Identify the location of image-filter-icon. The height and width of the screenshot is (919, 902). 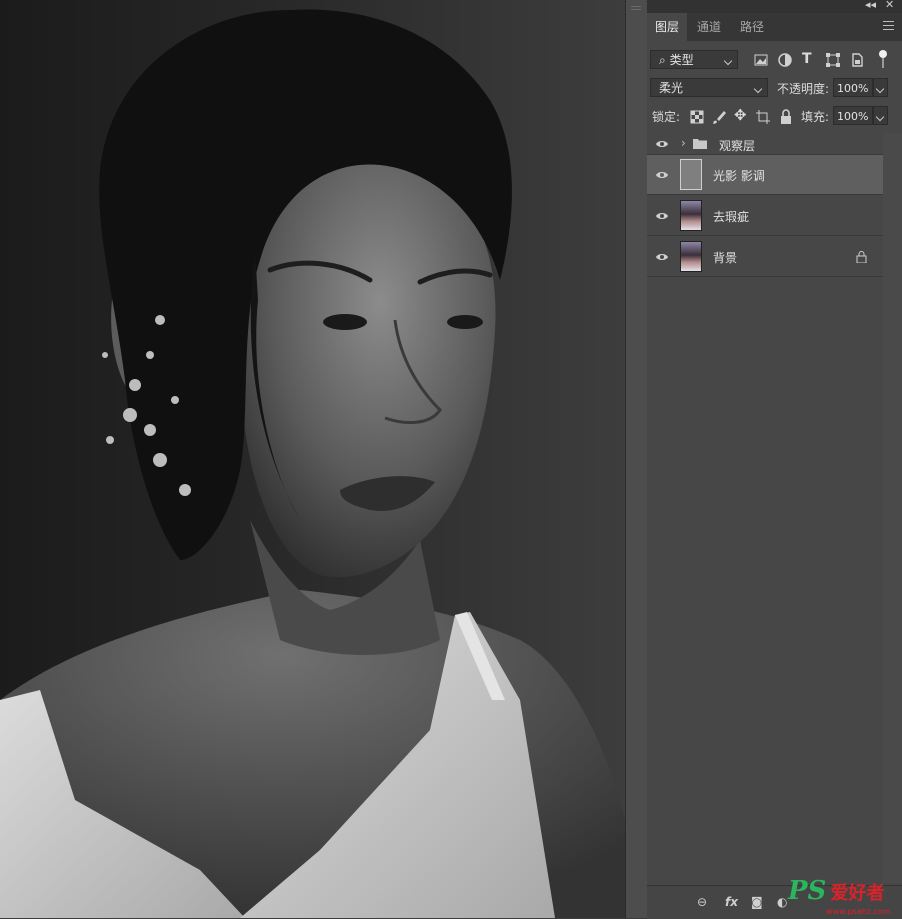
(761, 60).